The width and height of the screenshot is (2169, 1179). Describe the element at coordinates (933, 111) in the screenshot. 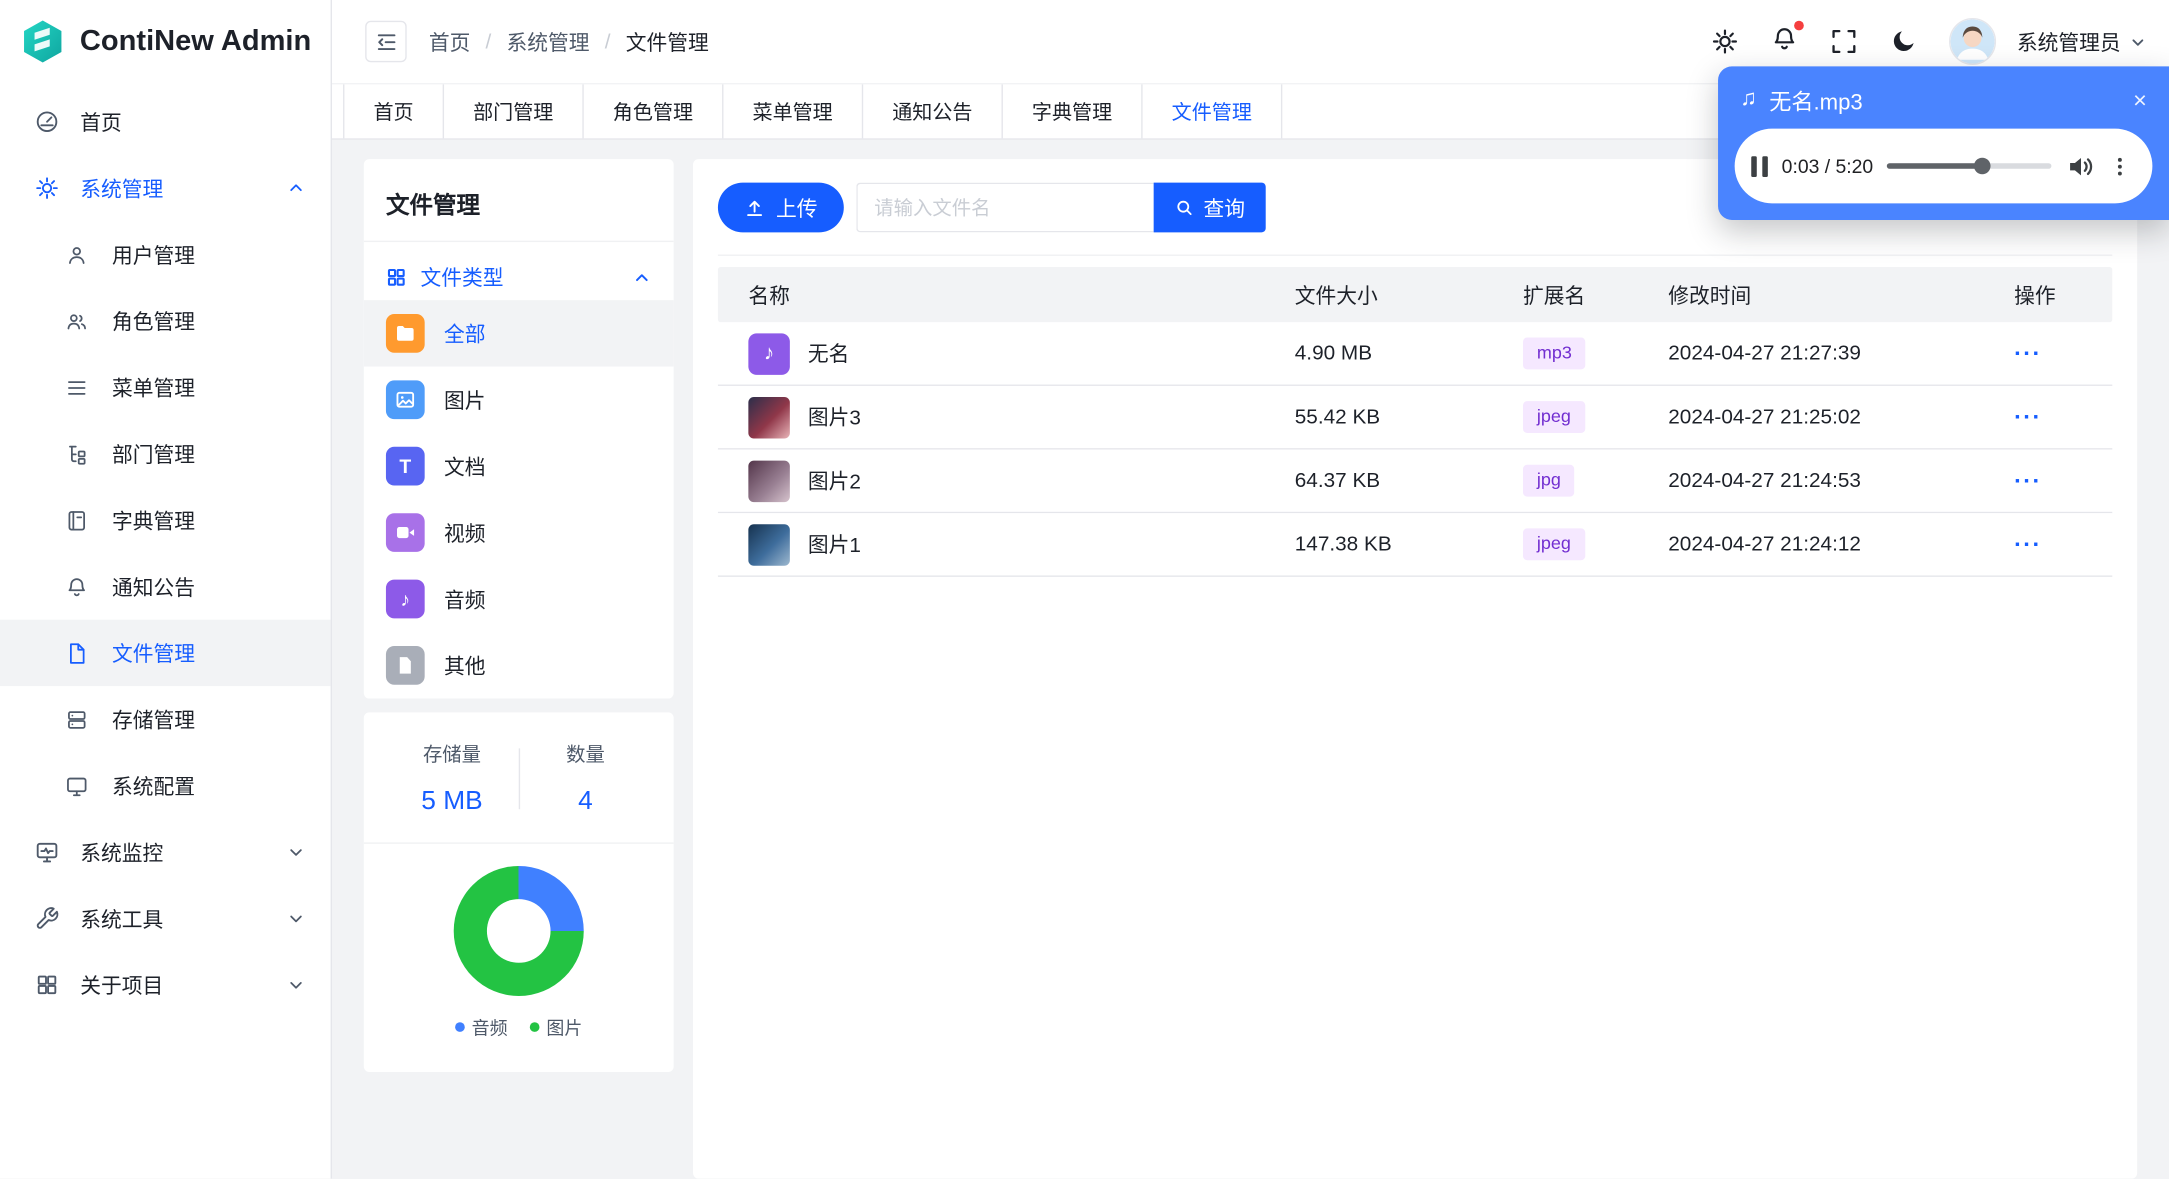

I see `tab-notifications: 通知公告` at that location.